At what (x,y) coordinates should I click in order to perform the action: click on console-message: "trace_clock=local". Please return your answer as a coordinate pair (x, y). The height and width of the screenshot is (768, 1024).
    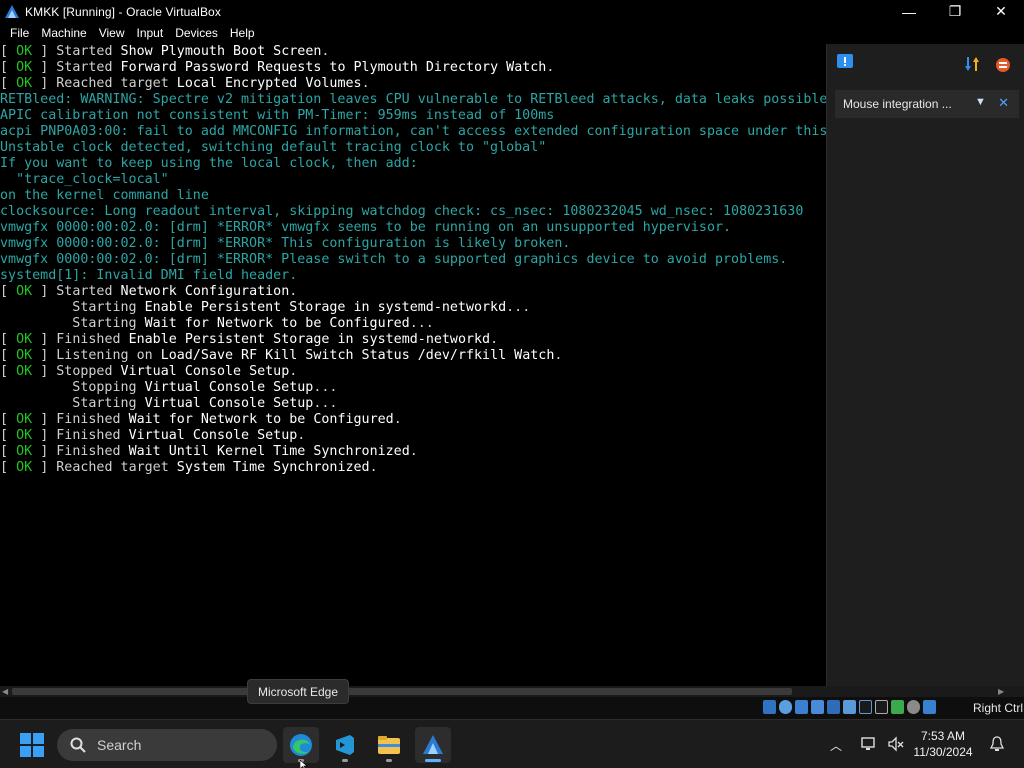
    Looking at the image, I should click on (84, 179).